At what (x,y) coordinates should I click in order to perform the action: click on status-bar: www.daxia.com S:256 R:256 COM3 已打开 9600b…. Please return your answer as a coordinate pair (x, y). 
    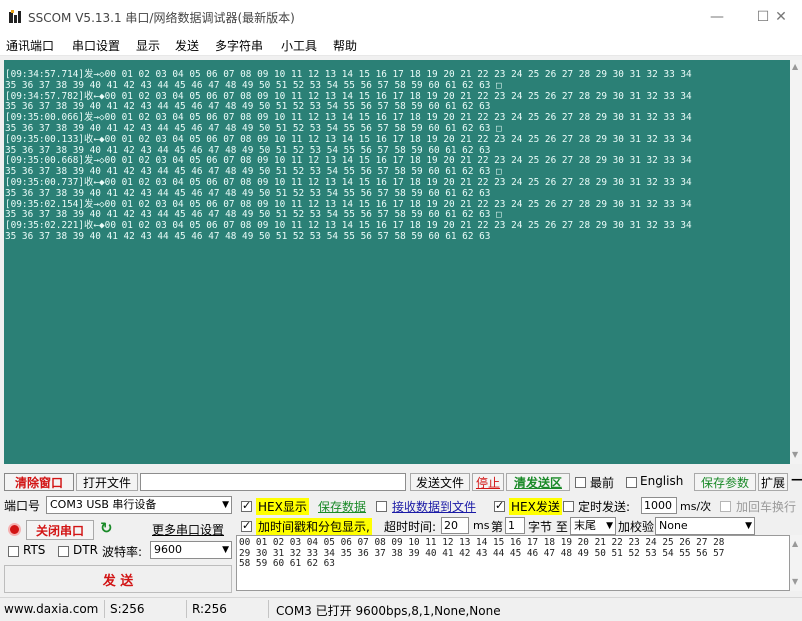
    Looking at the image, I should click on (401, 609).